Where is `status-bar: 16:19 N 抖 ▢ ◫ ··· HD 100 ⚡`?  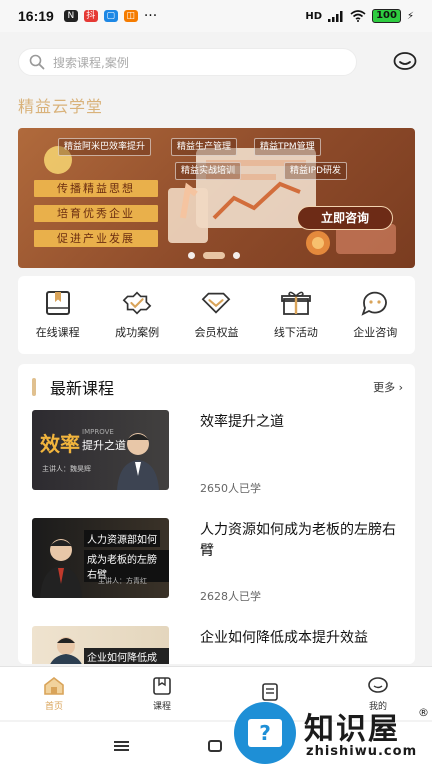
status-bar: 16:19 N 抖 ▢ ◫ ··· HD 100 ⚡ is located at coordinates (216, 16).